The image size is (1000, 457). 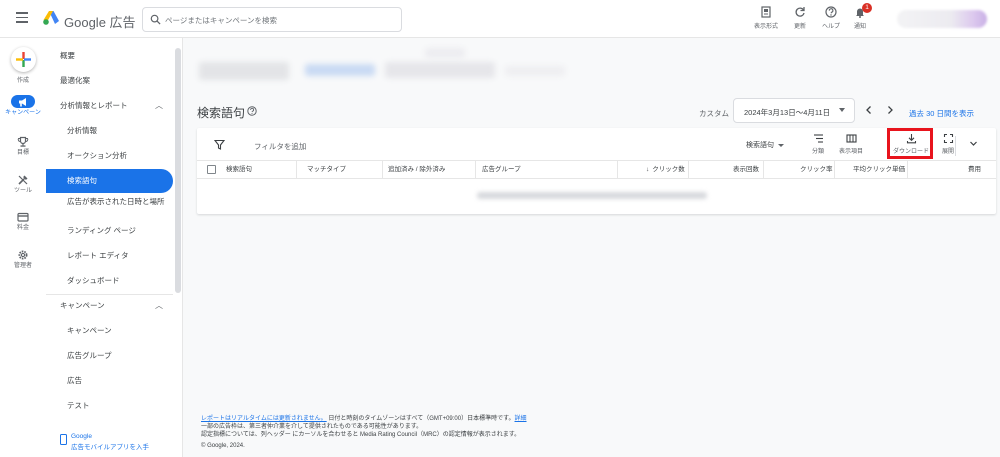 What do you see at coordinates (109, 281) in the screenshot?
I see `nav-item-dashboards: ダッシュボード` at bounding box center [109, 281].